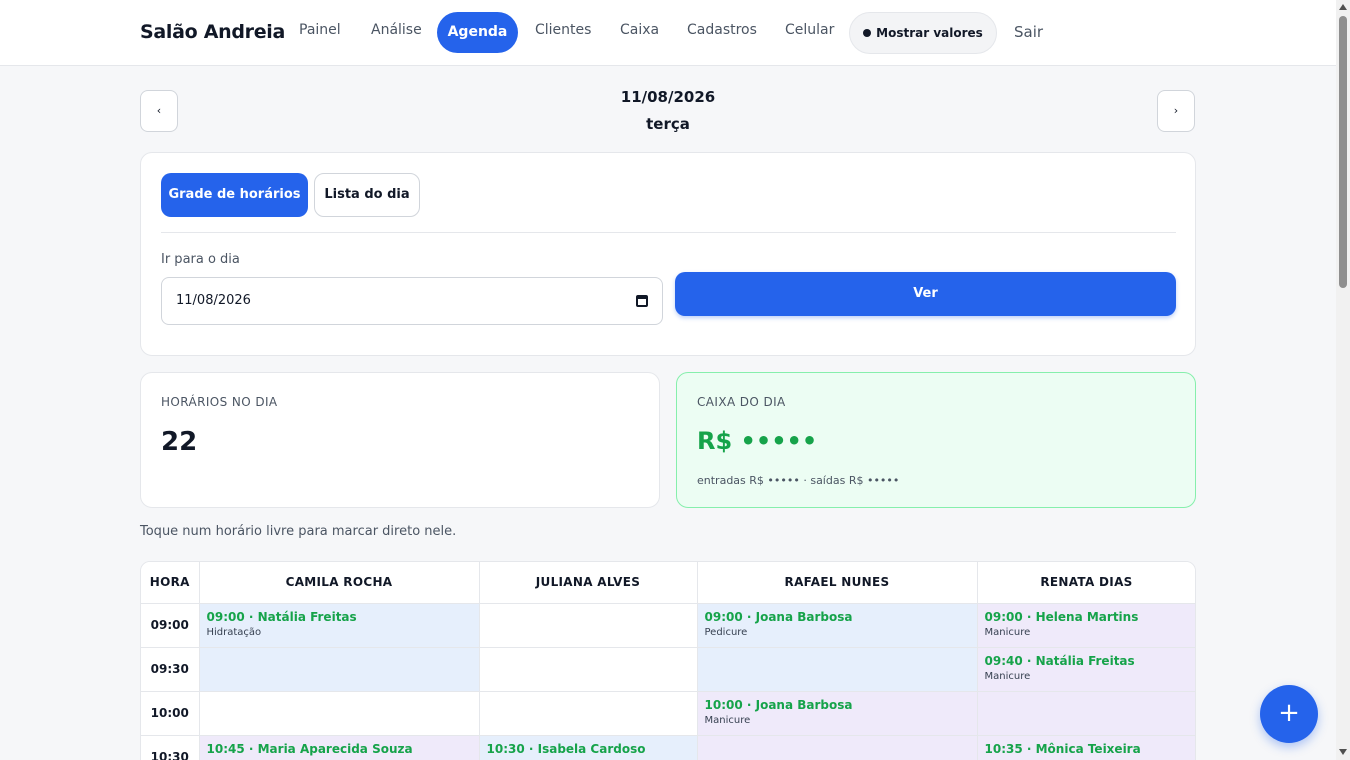  Describe the element at coordinates (179, 442) in the screenshot. I see `slots-value: 22` at that location.